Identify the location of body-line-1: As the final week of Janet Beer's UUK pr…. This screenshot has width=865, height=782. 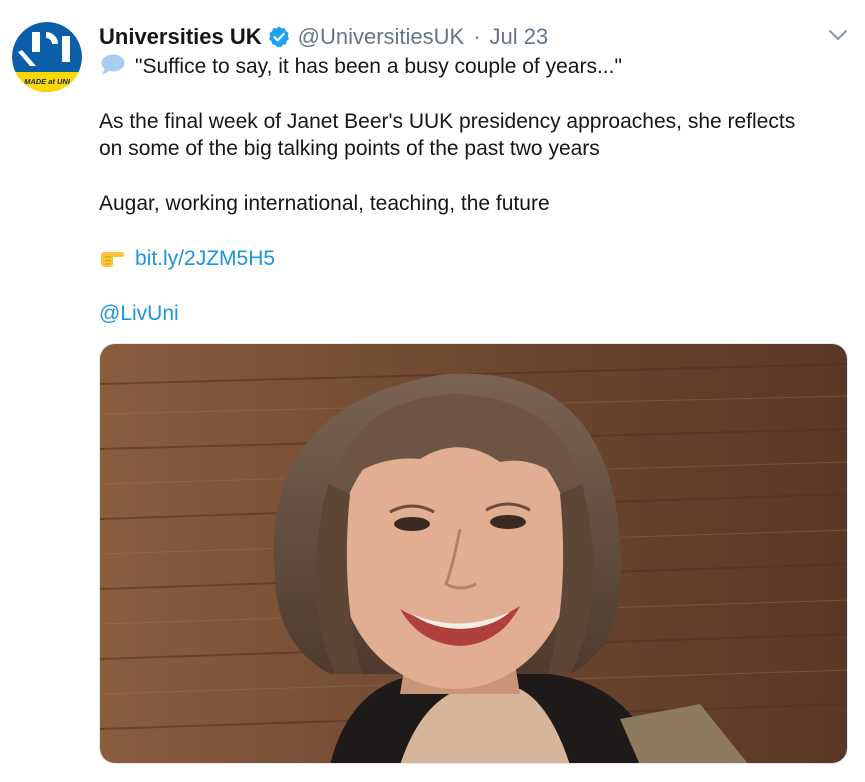
(447, 121).